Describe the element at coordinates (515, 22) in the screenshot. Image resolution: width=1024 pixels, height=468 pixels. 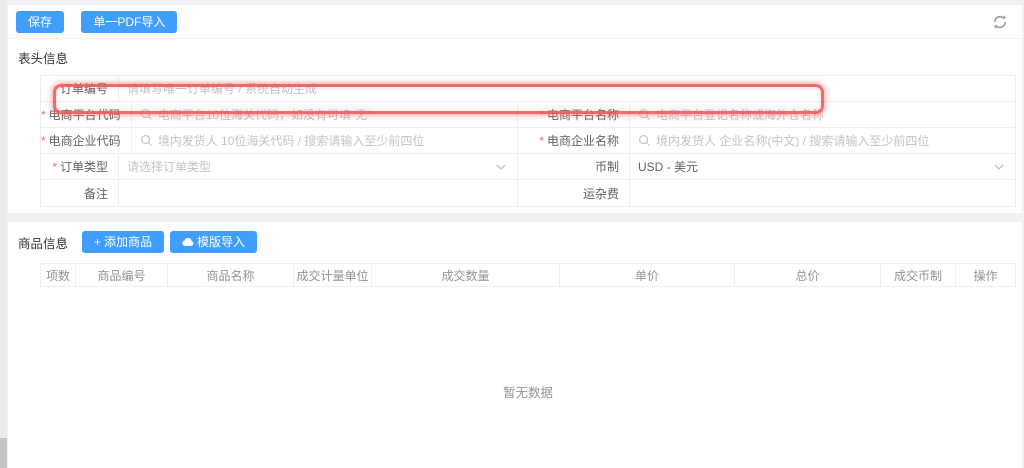
I see `toolbar: 保存 单一PDF导入` at that location.